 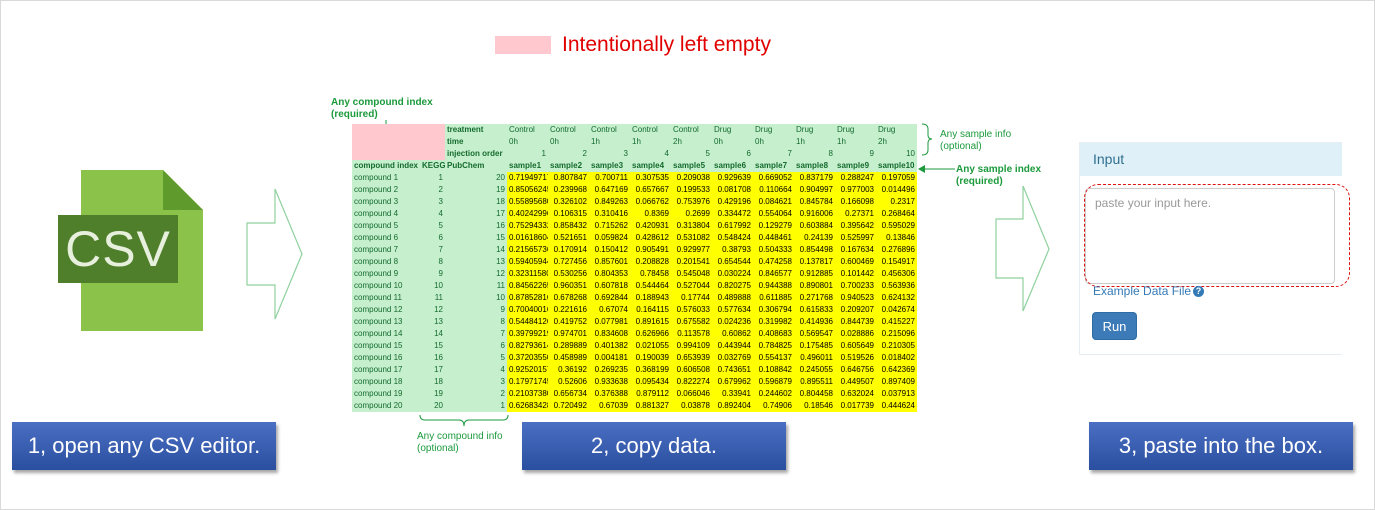 What do you see at coordinates (609, 178) in the screenshot?
I see `value-cell: 0.700711` at bounding box center [609, 178].